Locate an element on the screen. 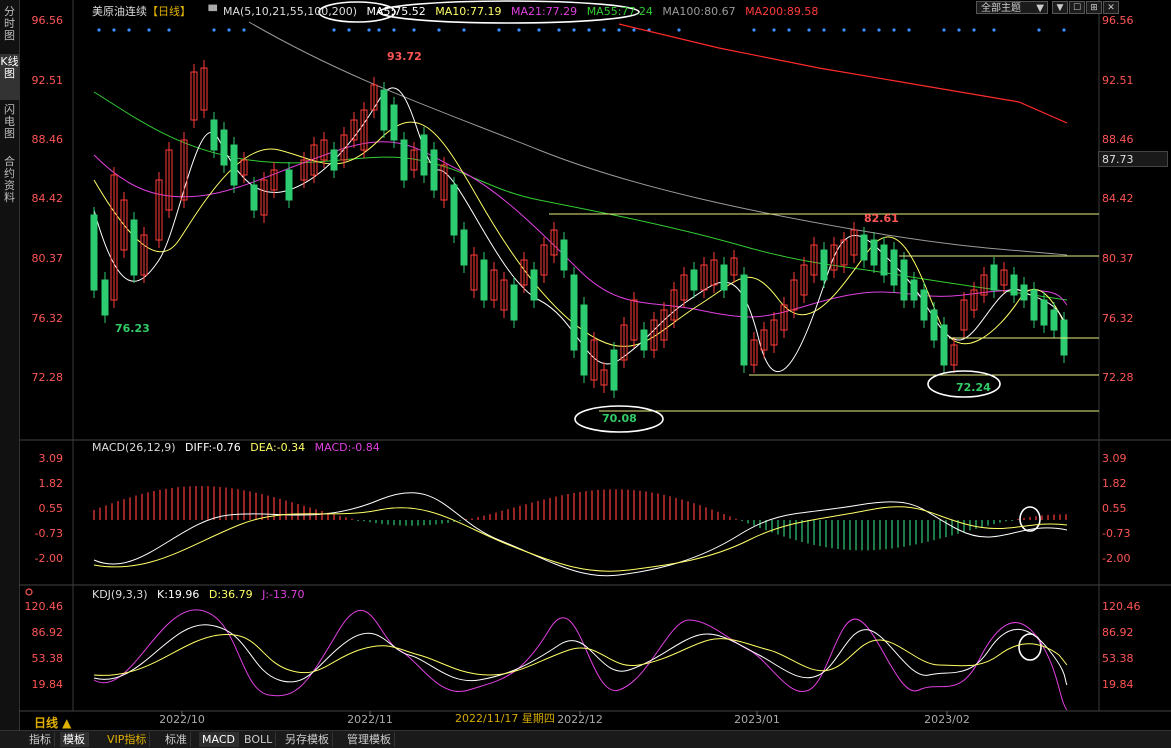  kdj-k: K:19.96 is located at coordinates (178, 594).